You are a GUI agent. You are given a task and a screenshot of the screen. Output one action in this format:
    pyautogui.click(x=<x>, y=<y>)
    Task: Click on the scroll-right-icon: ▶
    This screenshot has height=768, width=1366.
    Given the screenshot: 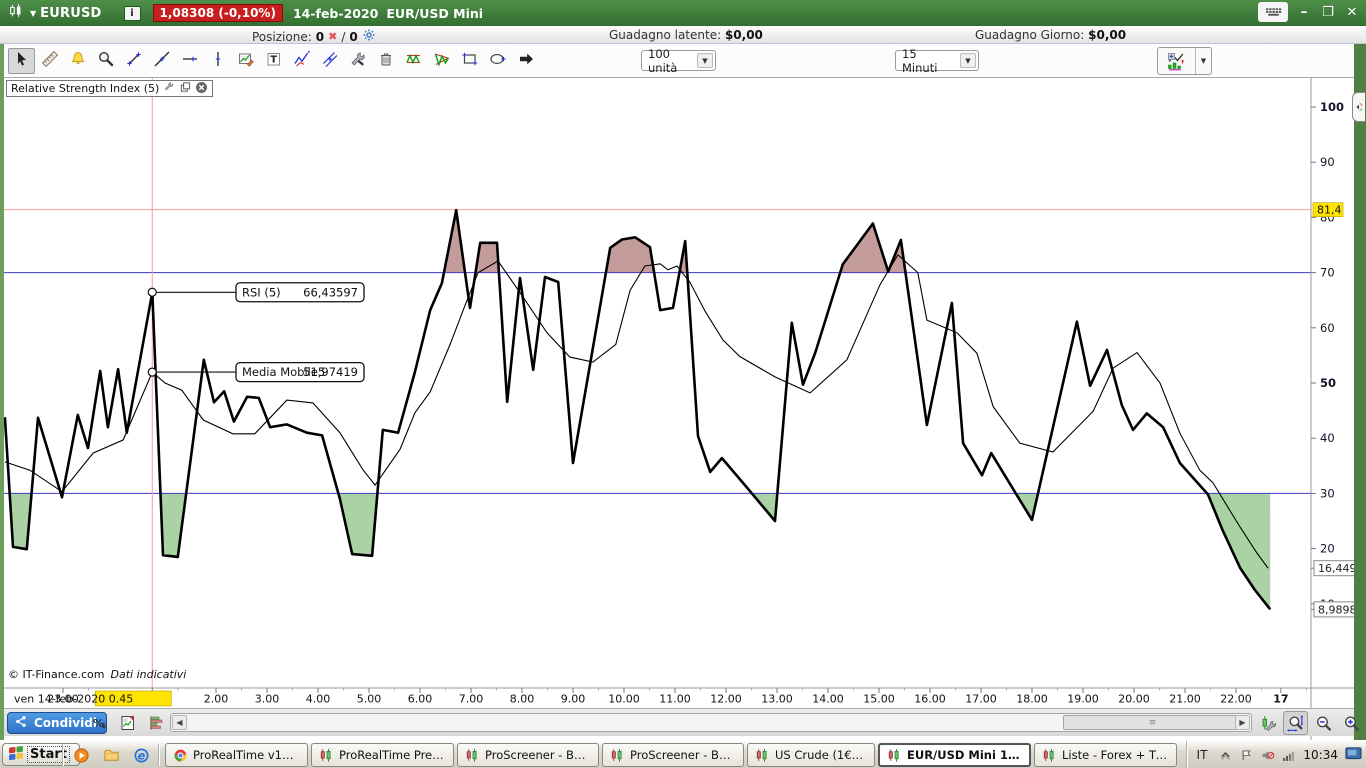 What is the action you would take?
    pyautogui.click(x=1242, y=722)
    